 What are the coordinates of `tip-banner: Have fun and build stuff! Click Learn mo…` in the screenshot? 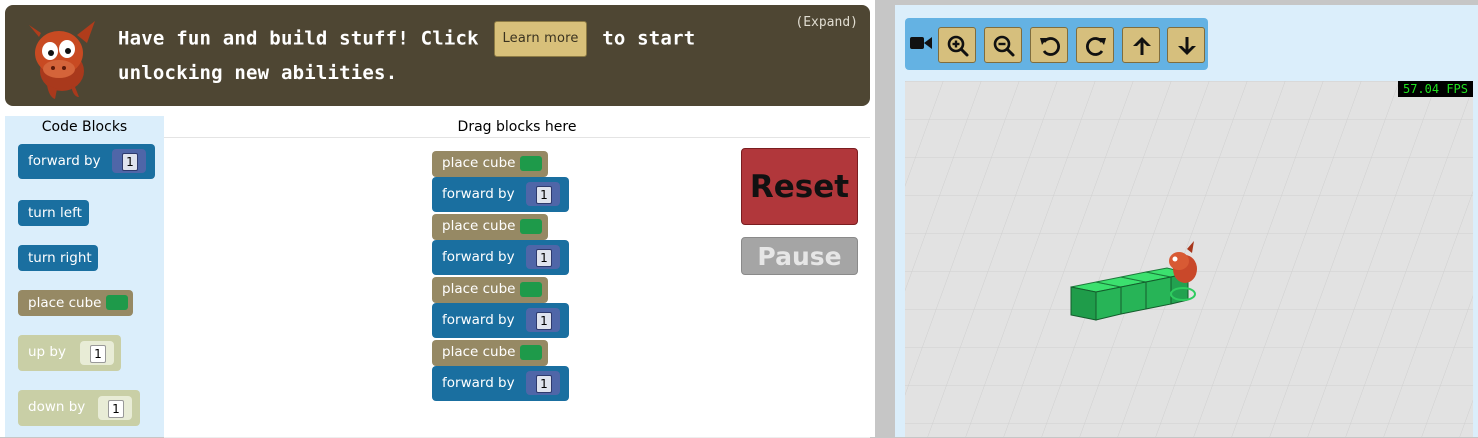 It's located at (437, 55).